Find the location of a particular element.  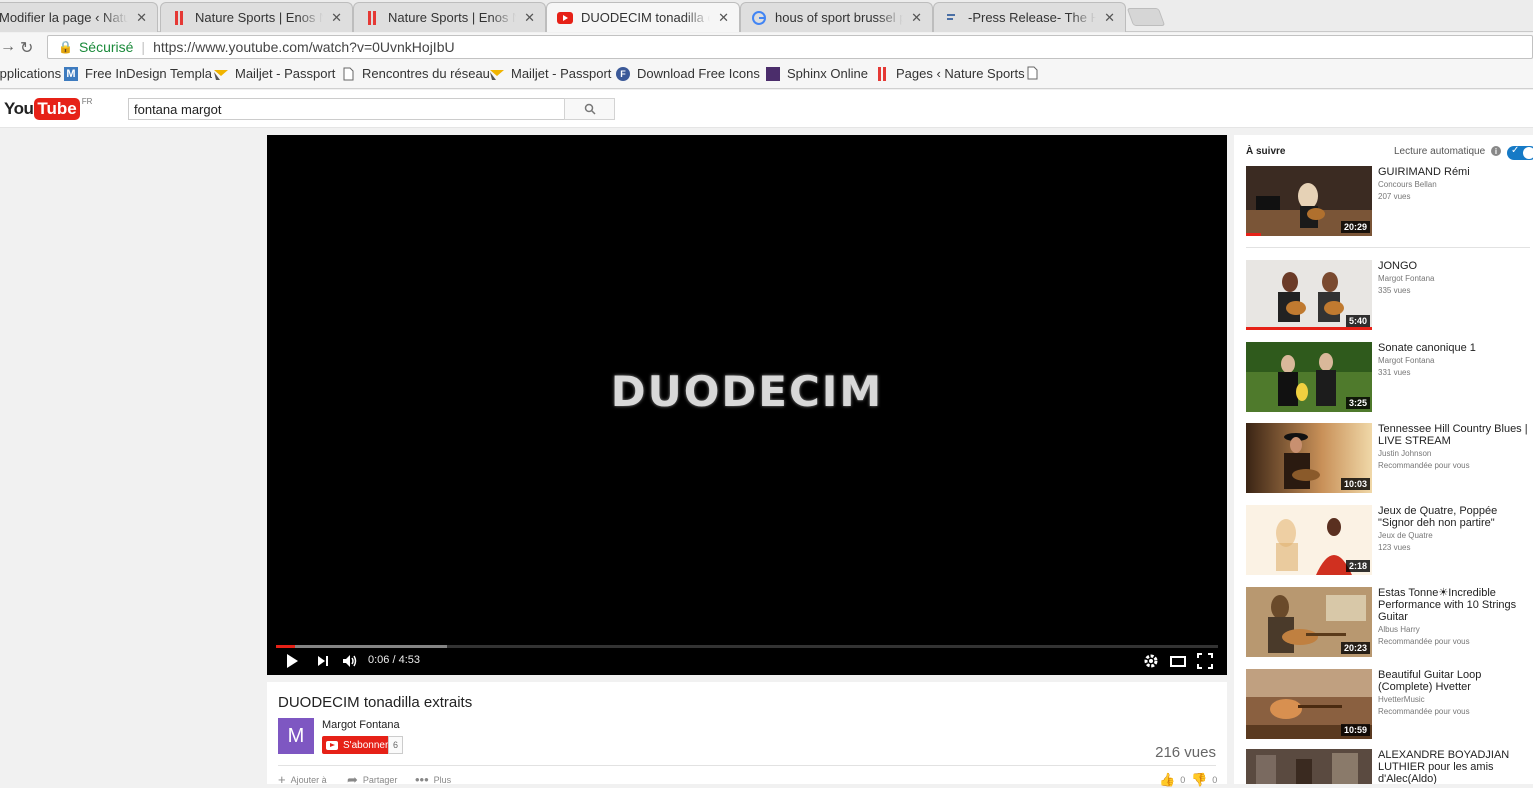

settings-button is located at coordinates (1151, 661).